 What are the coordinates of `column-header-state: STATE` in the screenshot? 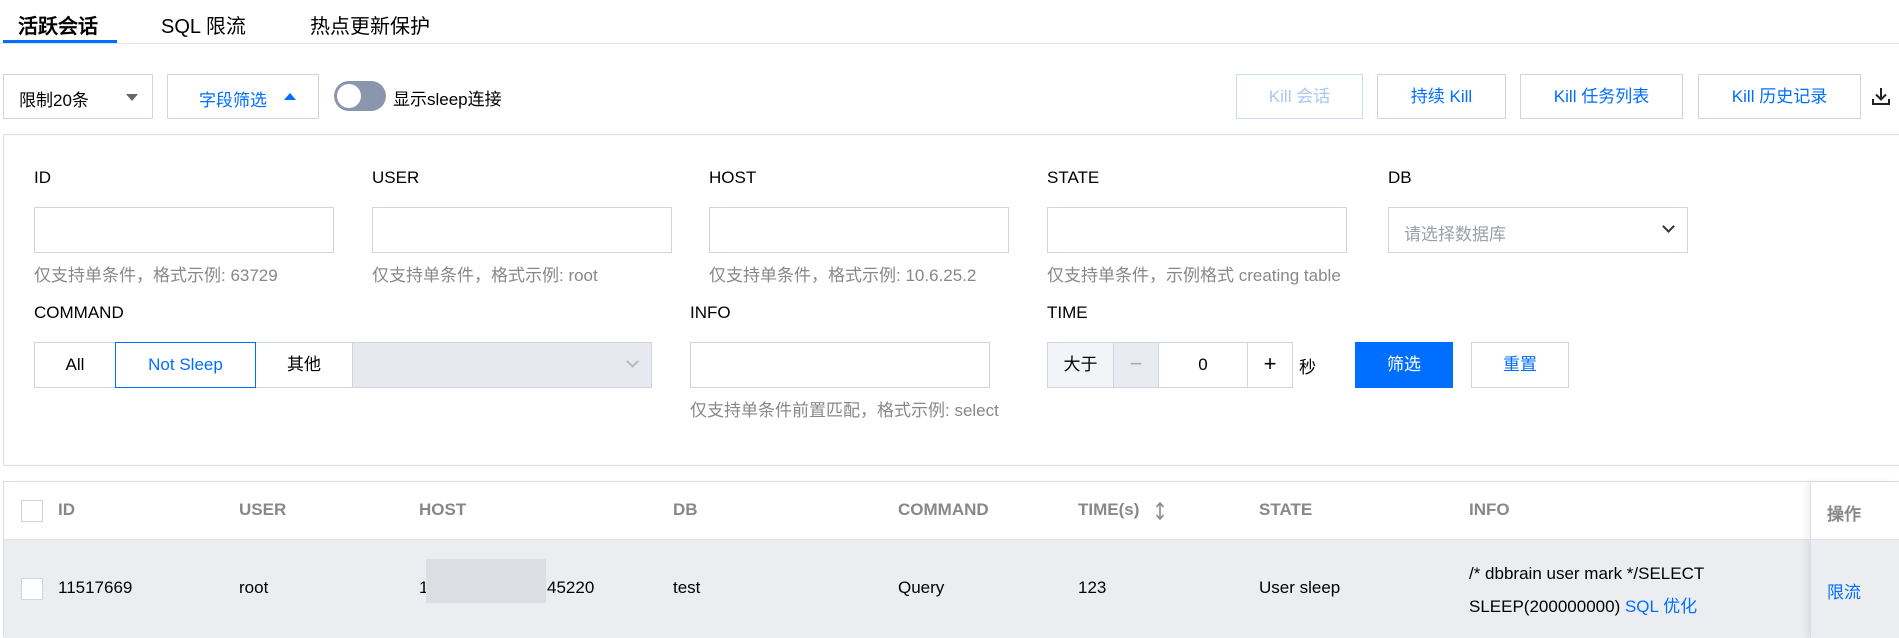 It's located at (1286, 509).